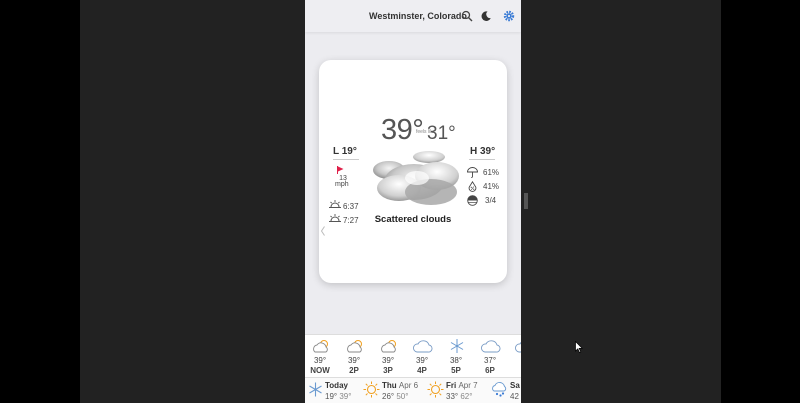  I want to click on hourly-item: 37° 6P, so click(492, 356).